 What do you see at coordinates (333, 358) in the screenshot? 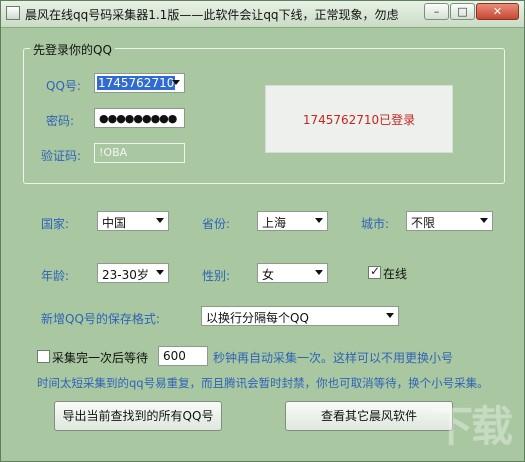
I see `auto-collect-suffix: 秒钟再自动采集一次。这样可以不用更换小号` at bounding box center [333, 358].